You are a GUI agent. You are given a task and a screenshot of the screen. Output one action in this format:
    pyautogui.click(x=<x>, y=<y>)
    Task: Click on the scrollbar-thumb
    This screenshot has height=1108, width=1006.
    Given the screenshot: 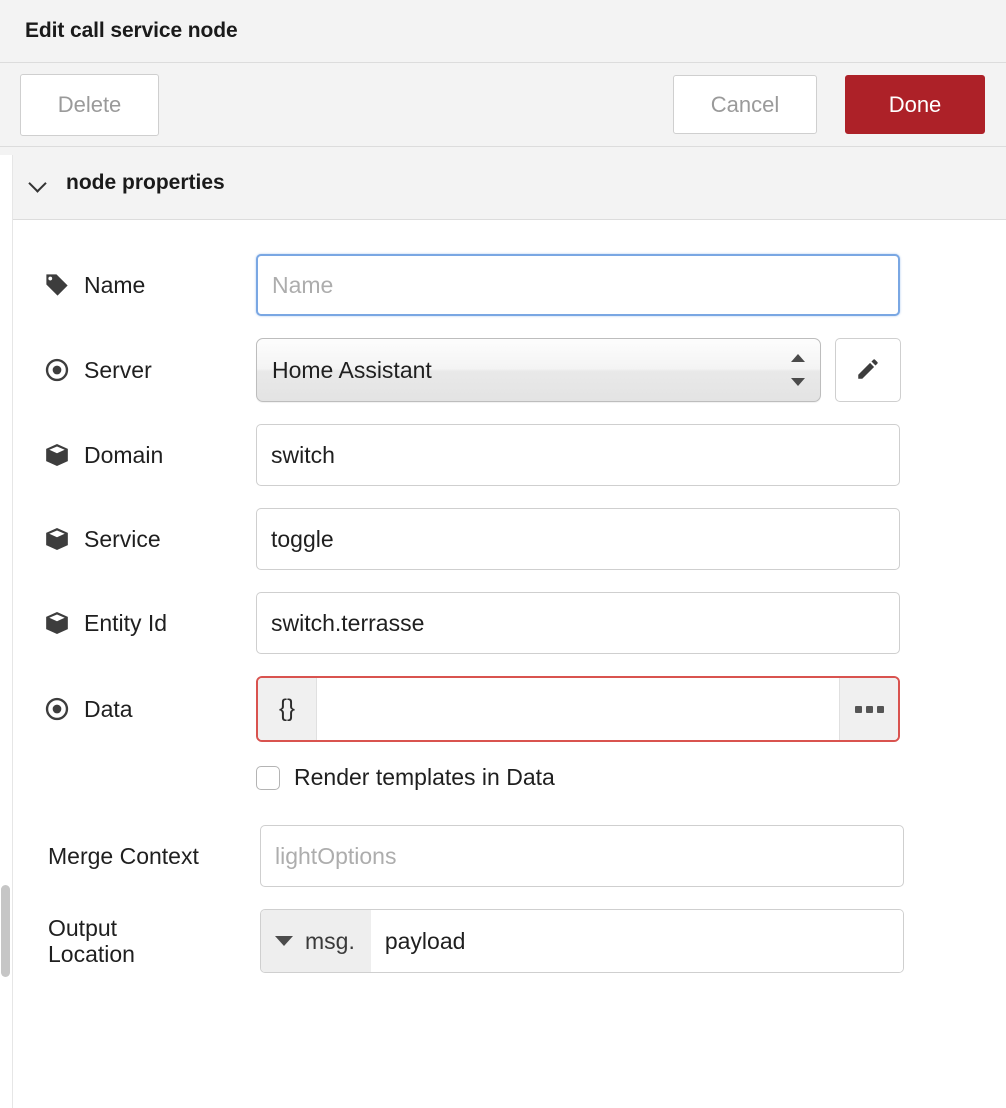 What is the action you would take?
    pyautogui.click(x=5, y=931)
    